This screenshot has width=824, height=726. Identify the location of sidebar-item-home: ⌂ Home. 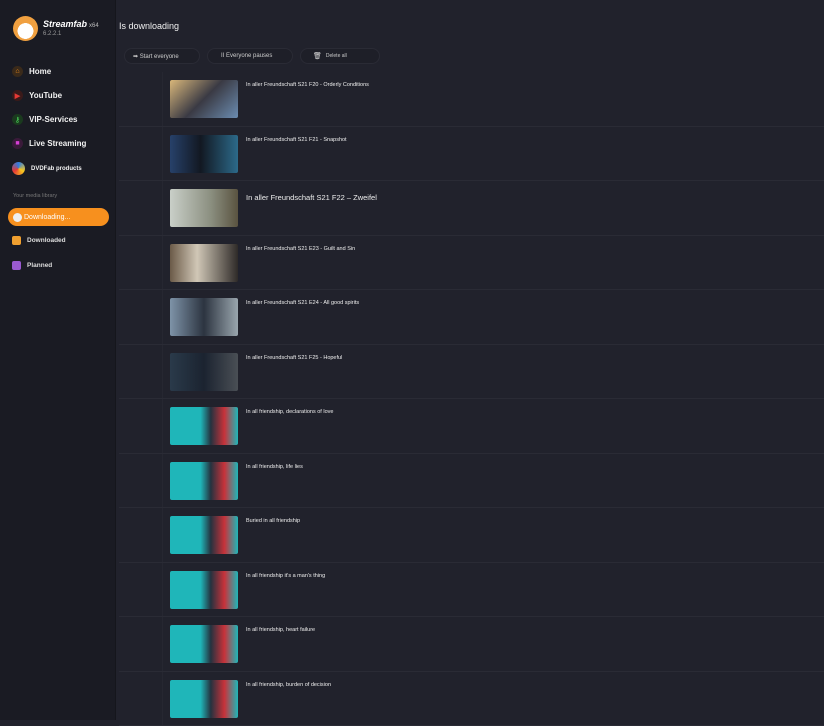
(31, 71).